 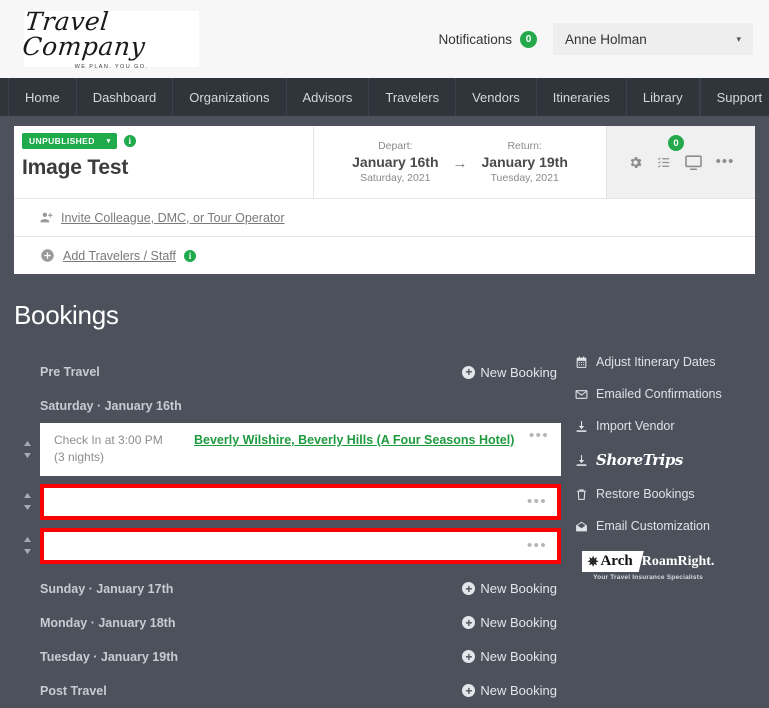 I want to click on envelope-icon, so click(x=582, y=394).